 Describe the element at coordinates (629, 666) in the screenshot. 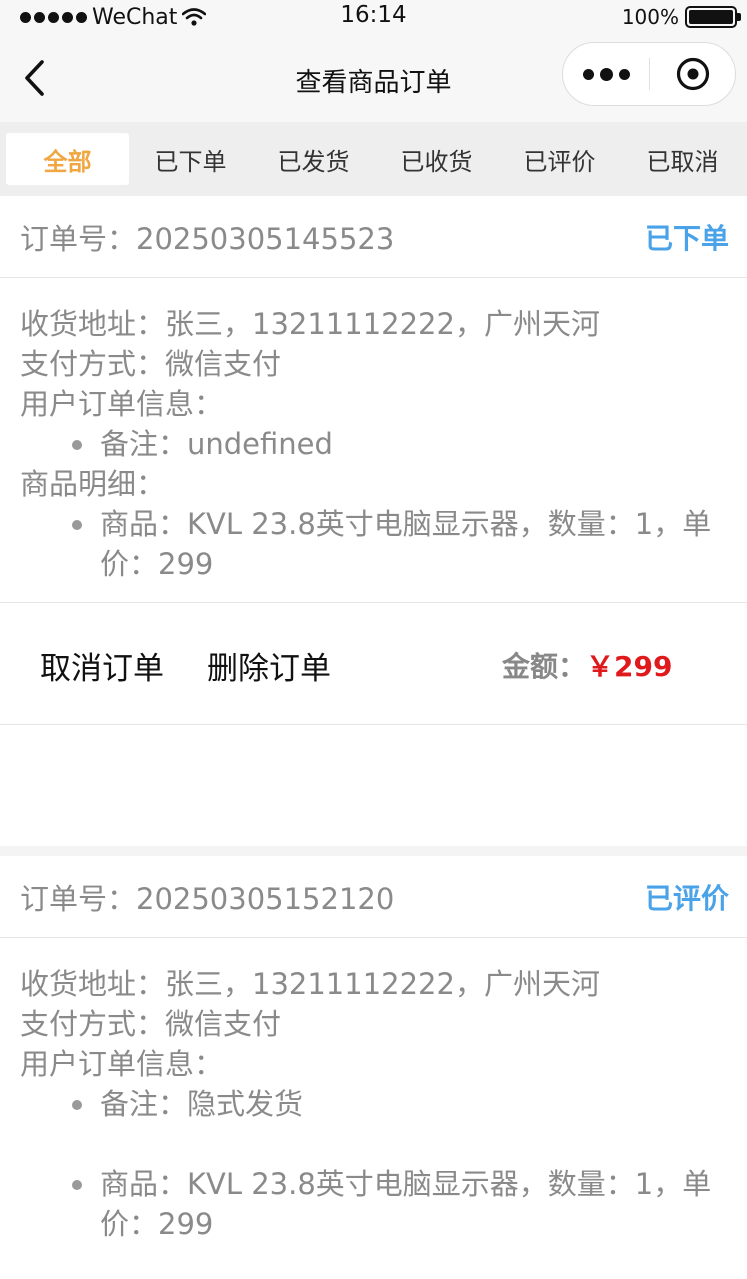

I see `amount-value: ￥299` at that location.